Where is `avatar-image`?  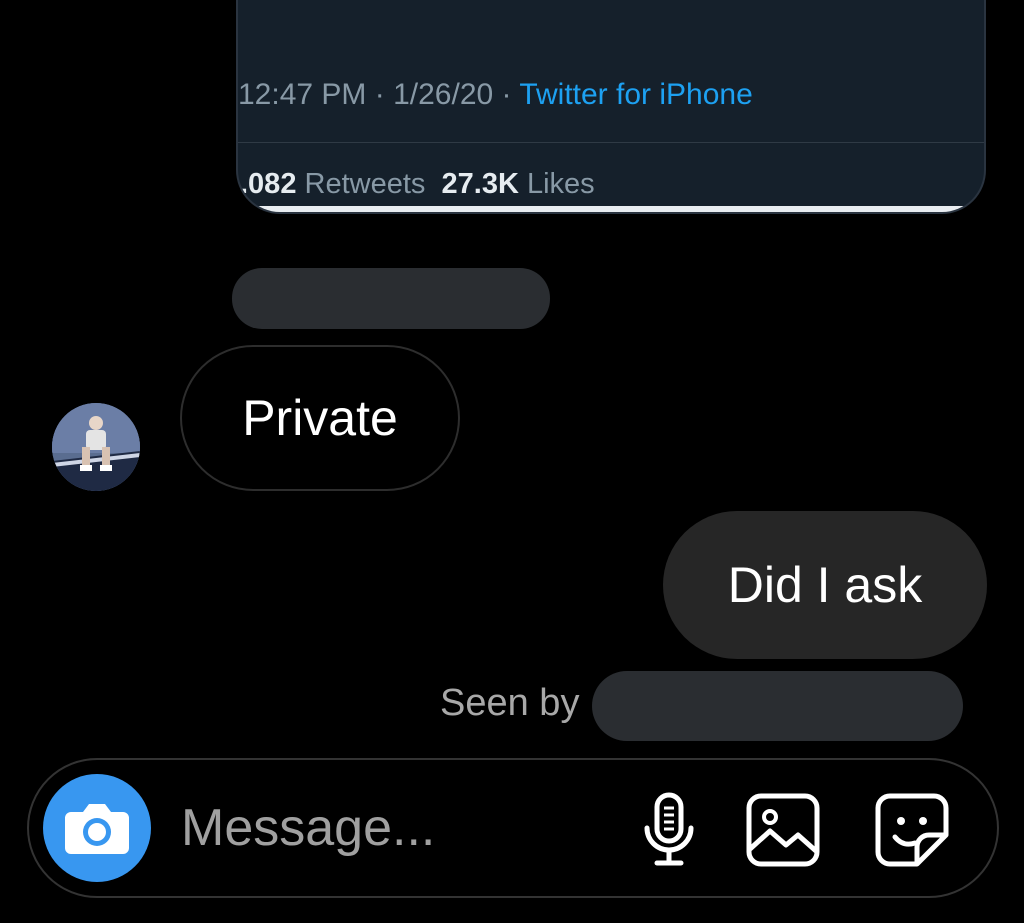
avatar-image is located at coordinates (96, 447).